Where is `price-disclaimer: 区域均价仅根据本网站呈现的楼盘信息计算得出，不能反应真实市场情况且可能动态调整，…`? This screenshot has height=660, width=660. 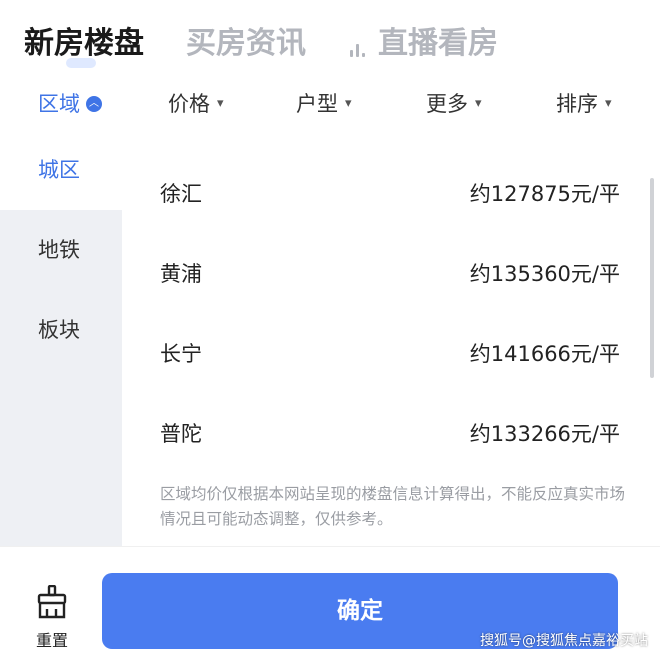 price-disclaimer: 区域均价仅根据本网站呈现的楼盘信息计算得出，不能反应真实市场情况且可能动态调整，… is located at coordinates (393, 506).